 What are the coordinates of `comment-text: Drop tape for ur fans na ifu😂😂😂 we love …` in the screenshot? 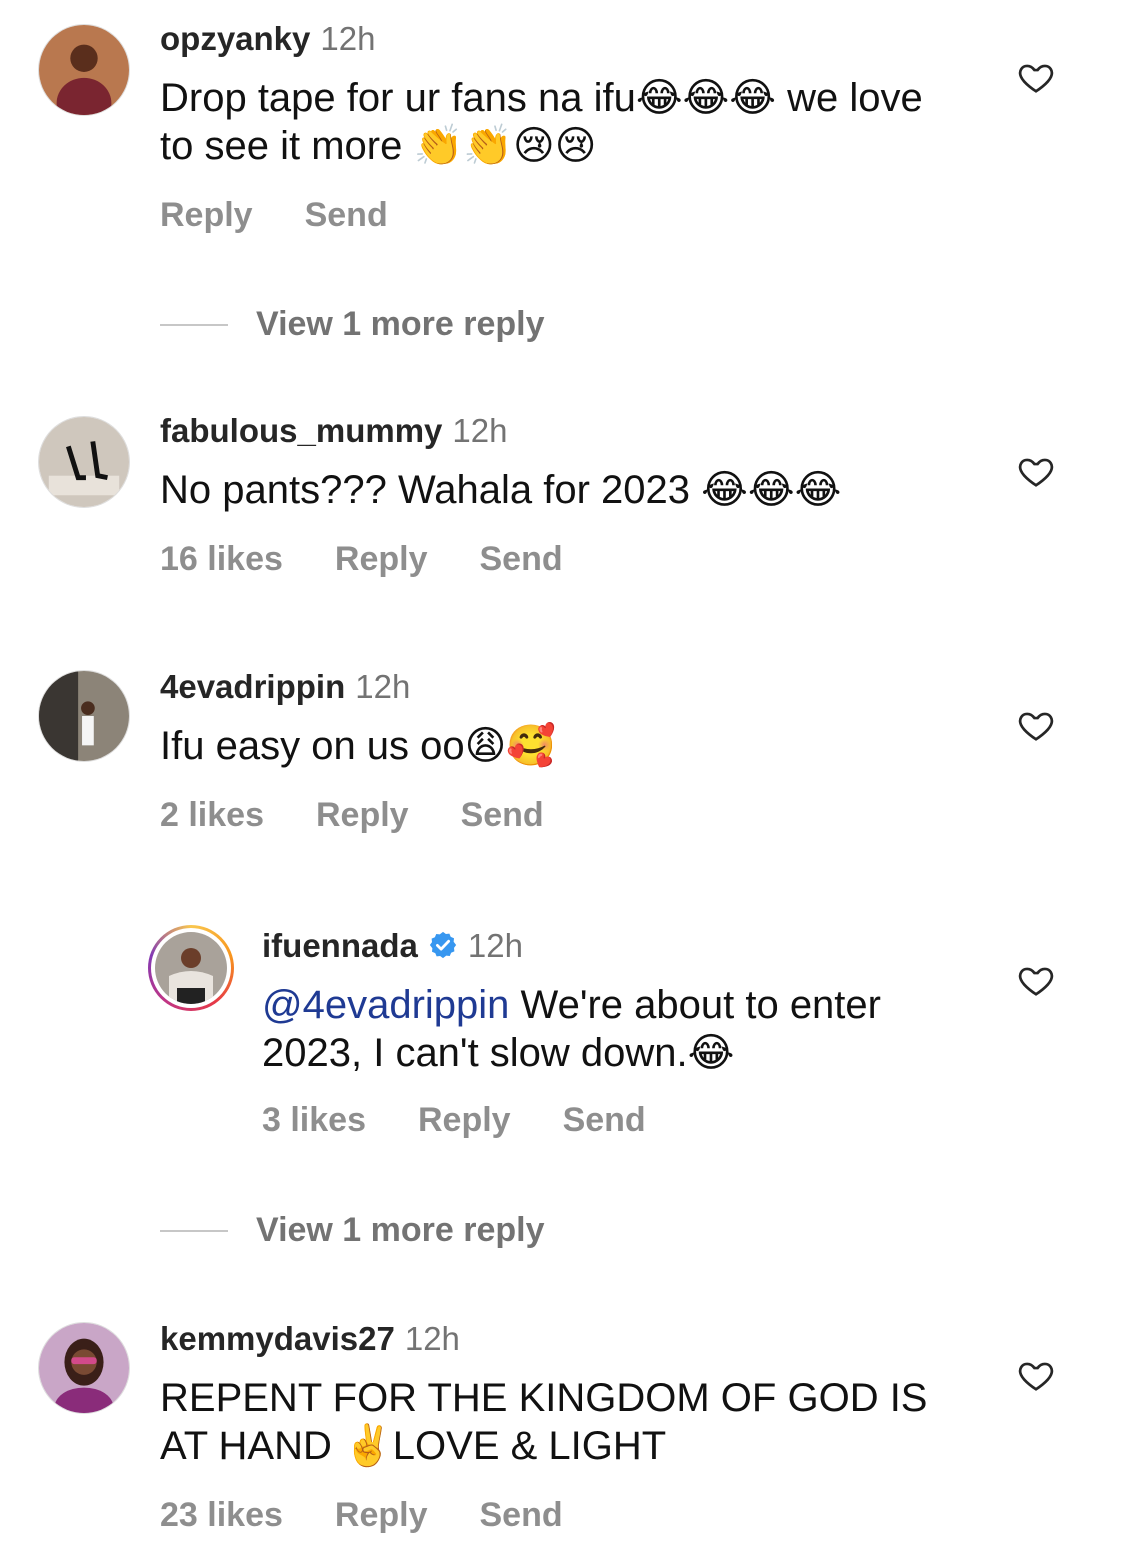 It's located at (541, 122).